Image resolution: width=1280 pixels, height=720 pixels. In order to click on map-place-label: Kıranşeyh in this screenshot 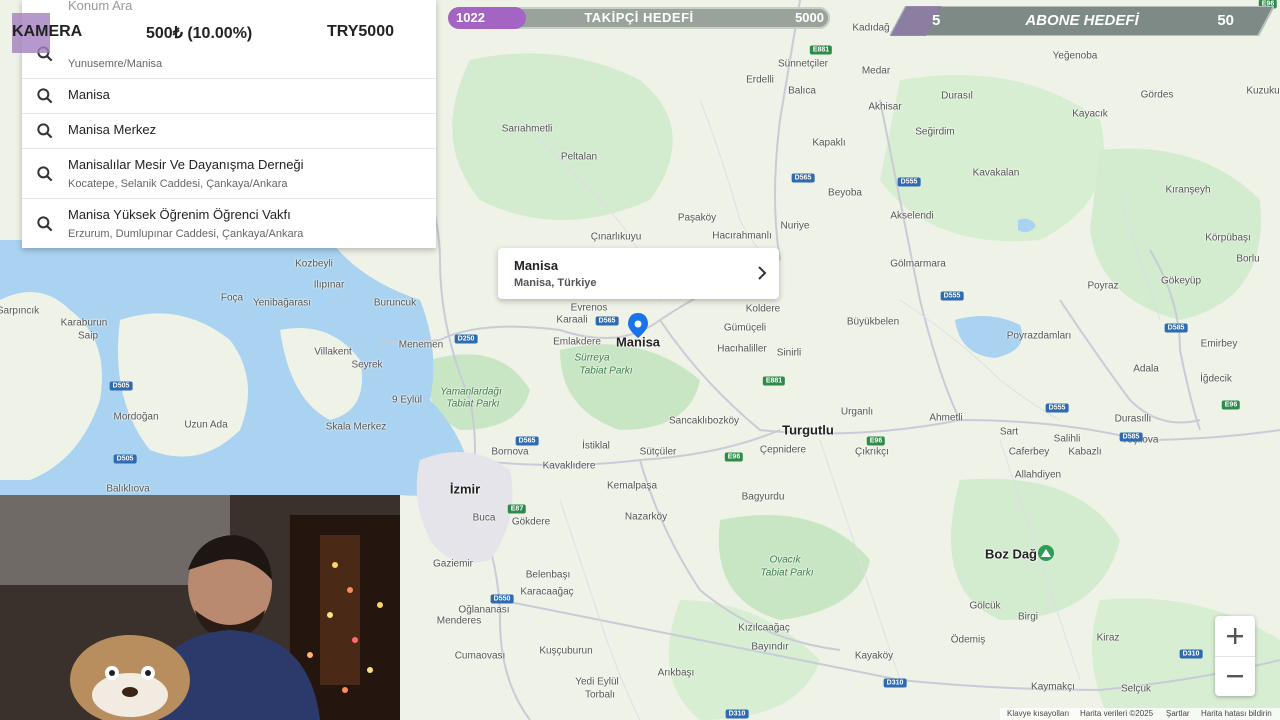, I will do `click(1188, 190)`.